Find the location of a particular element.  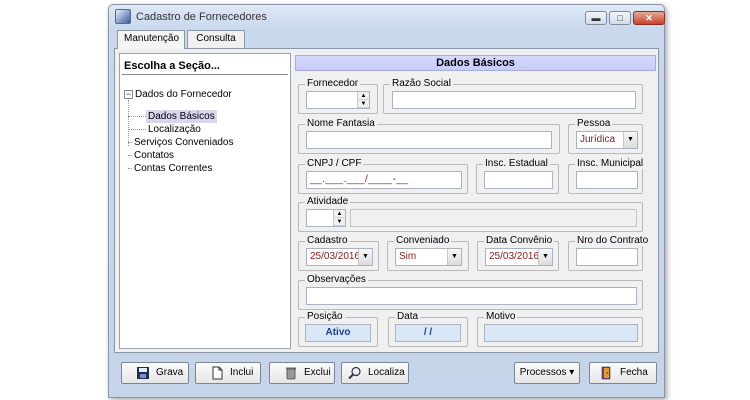

grava-button: Grava is located at coordinates (155, 373).